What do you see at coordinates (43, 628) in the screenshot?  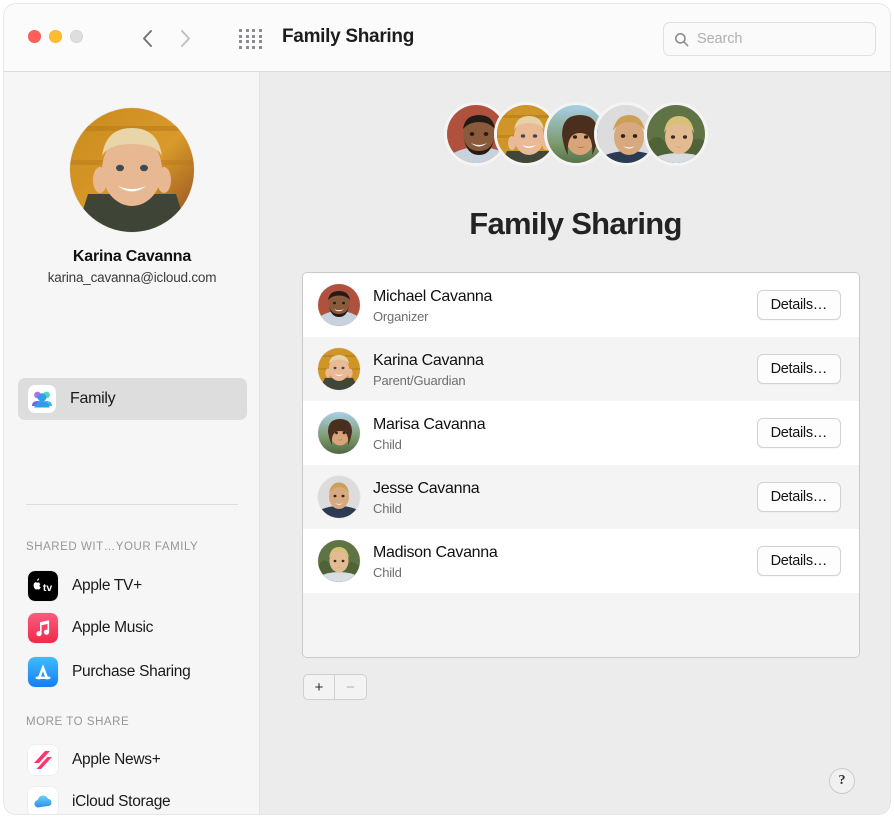 I see `apple-music-icon` at bounding box center [43, 628].